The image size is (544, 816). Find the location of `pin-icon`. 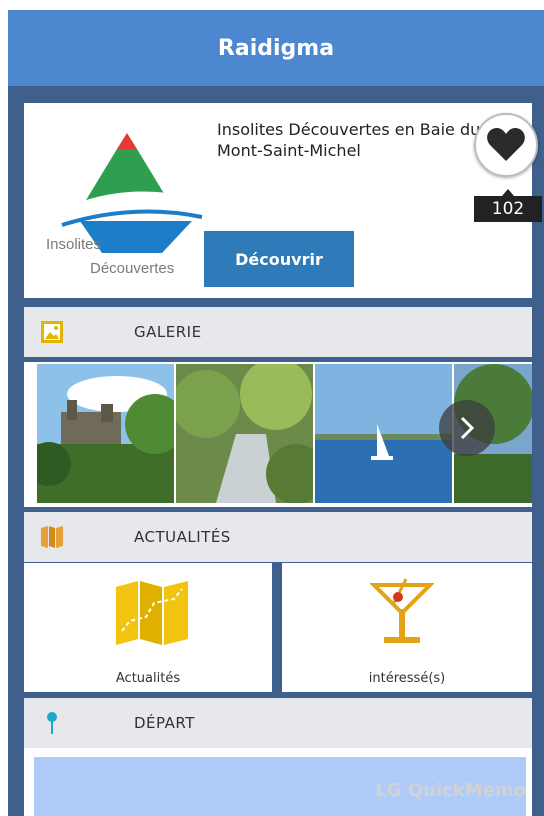

pin-icon is located at coordinates (52, 723).